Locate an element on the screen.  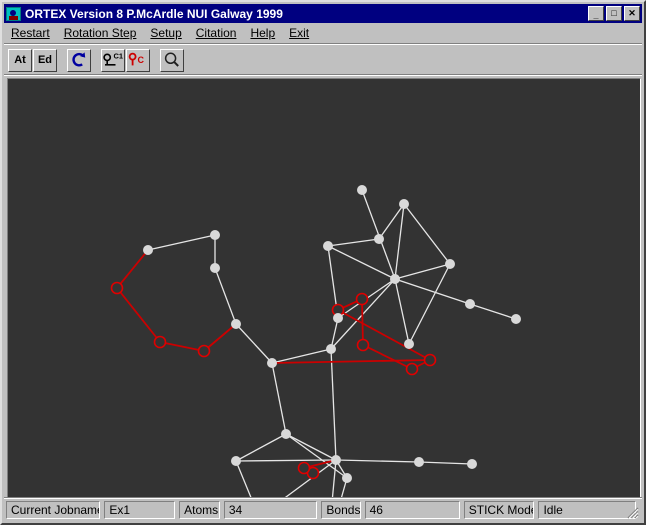
menu-item-rotation-step: Rotation Step is located at coordinates (100, 33).